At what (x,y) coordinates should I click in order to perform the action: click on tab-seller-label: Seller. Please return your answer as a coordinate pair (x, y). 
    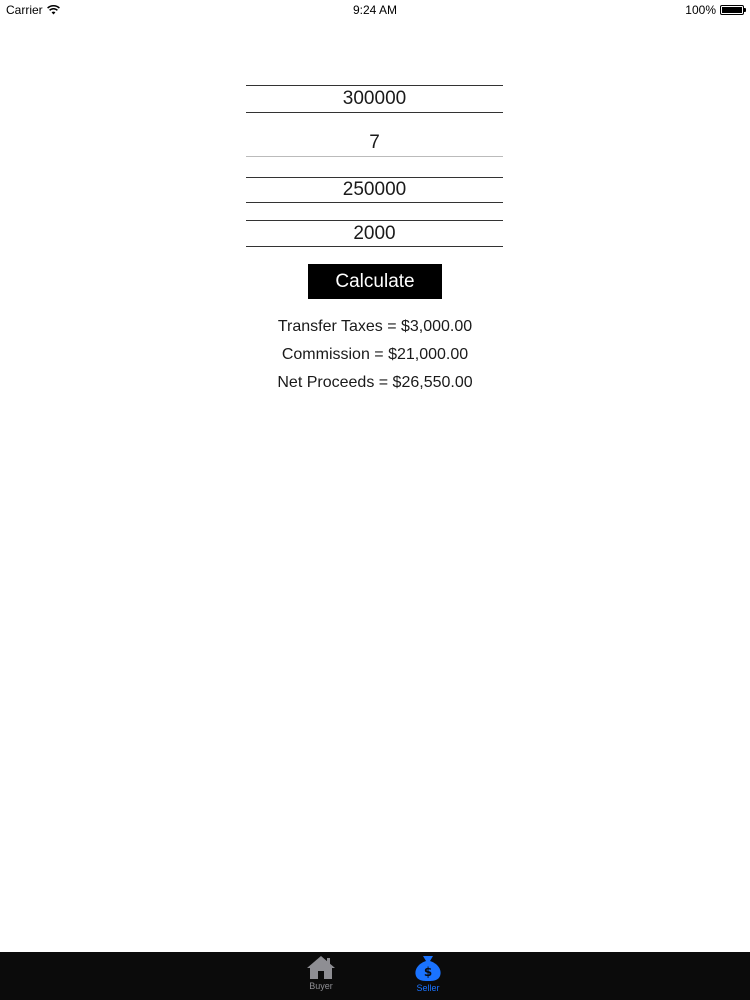
    Looking at the image, I should click on (428, 988).